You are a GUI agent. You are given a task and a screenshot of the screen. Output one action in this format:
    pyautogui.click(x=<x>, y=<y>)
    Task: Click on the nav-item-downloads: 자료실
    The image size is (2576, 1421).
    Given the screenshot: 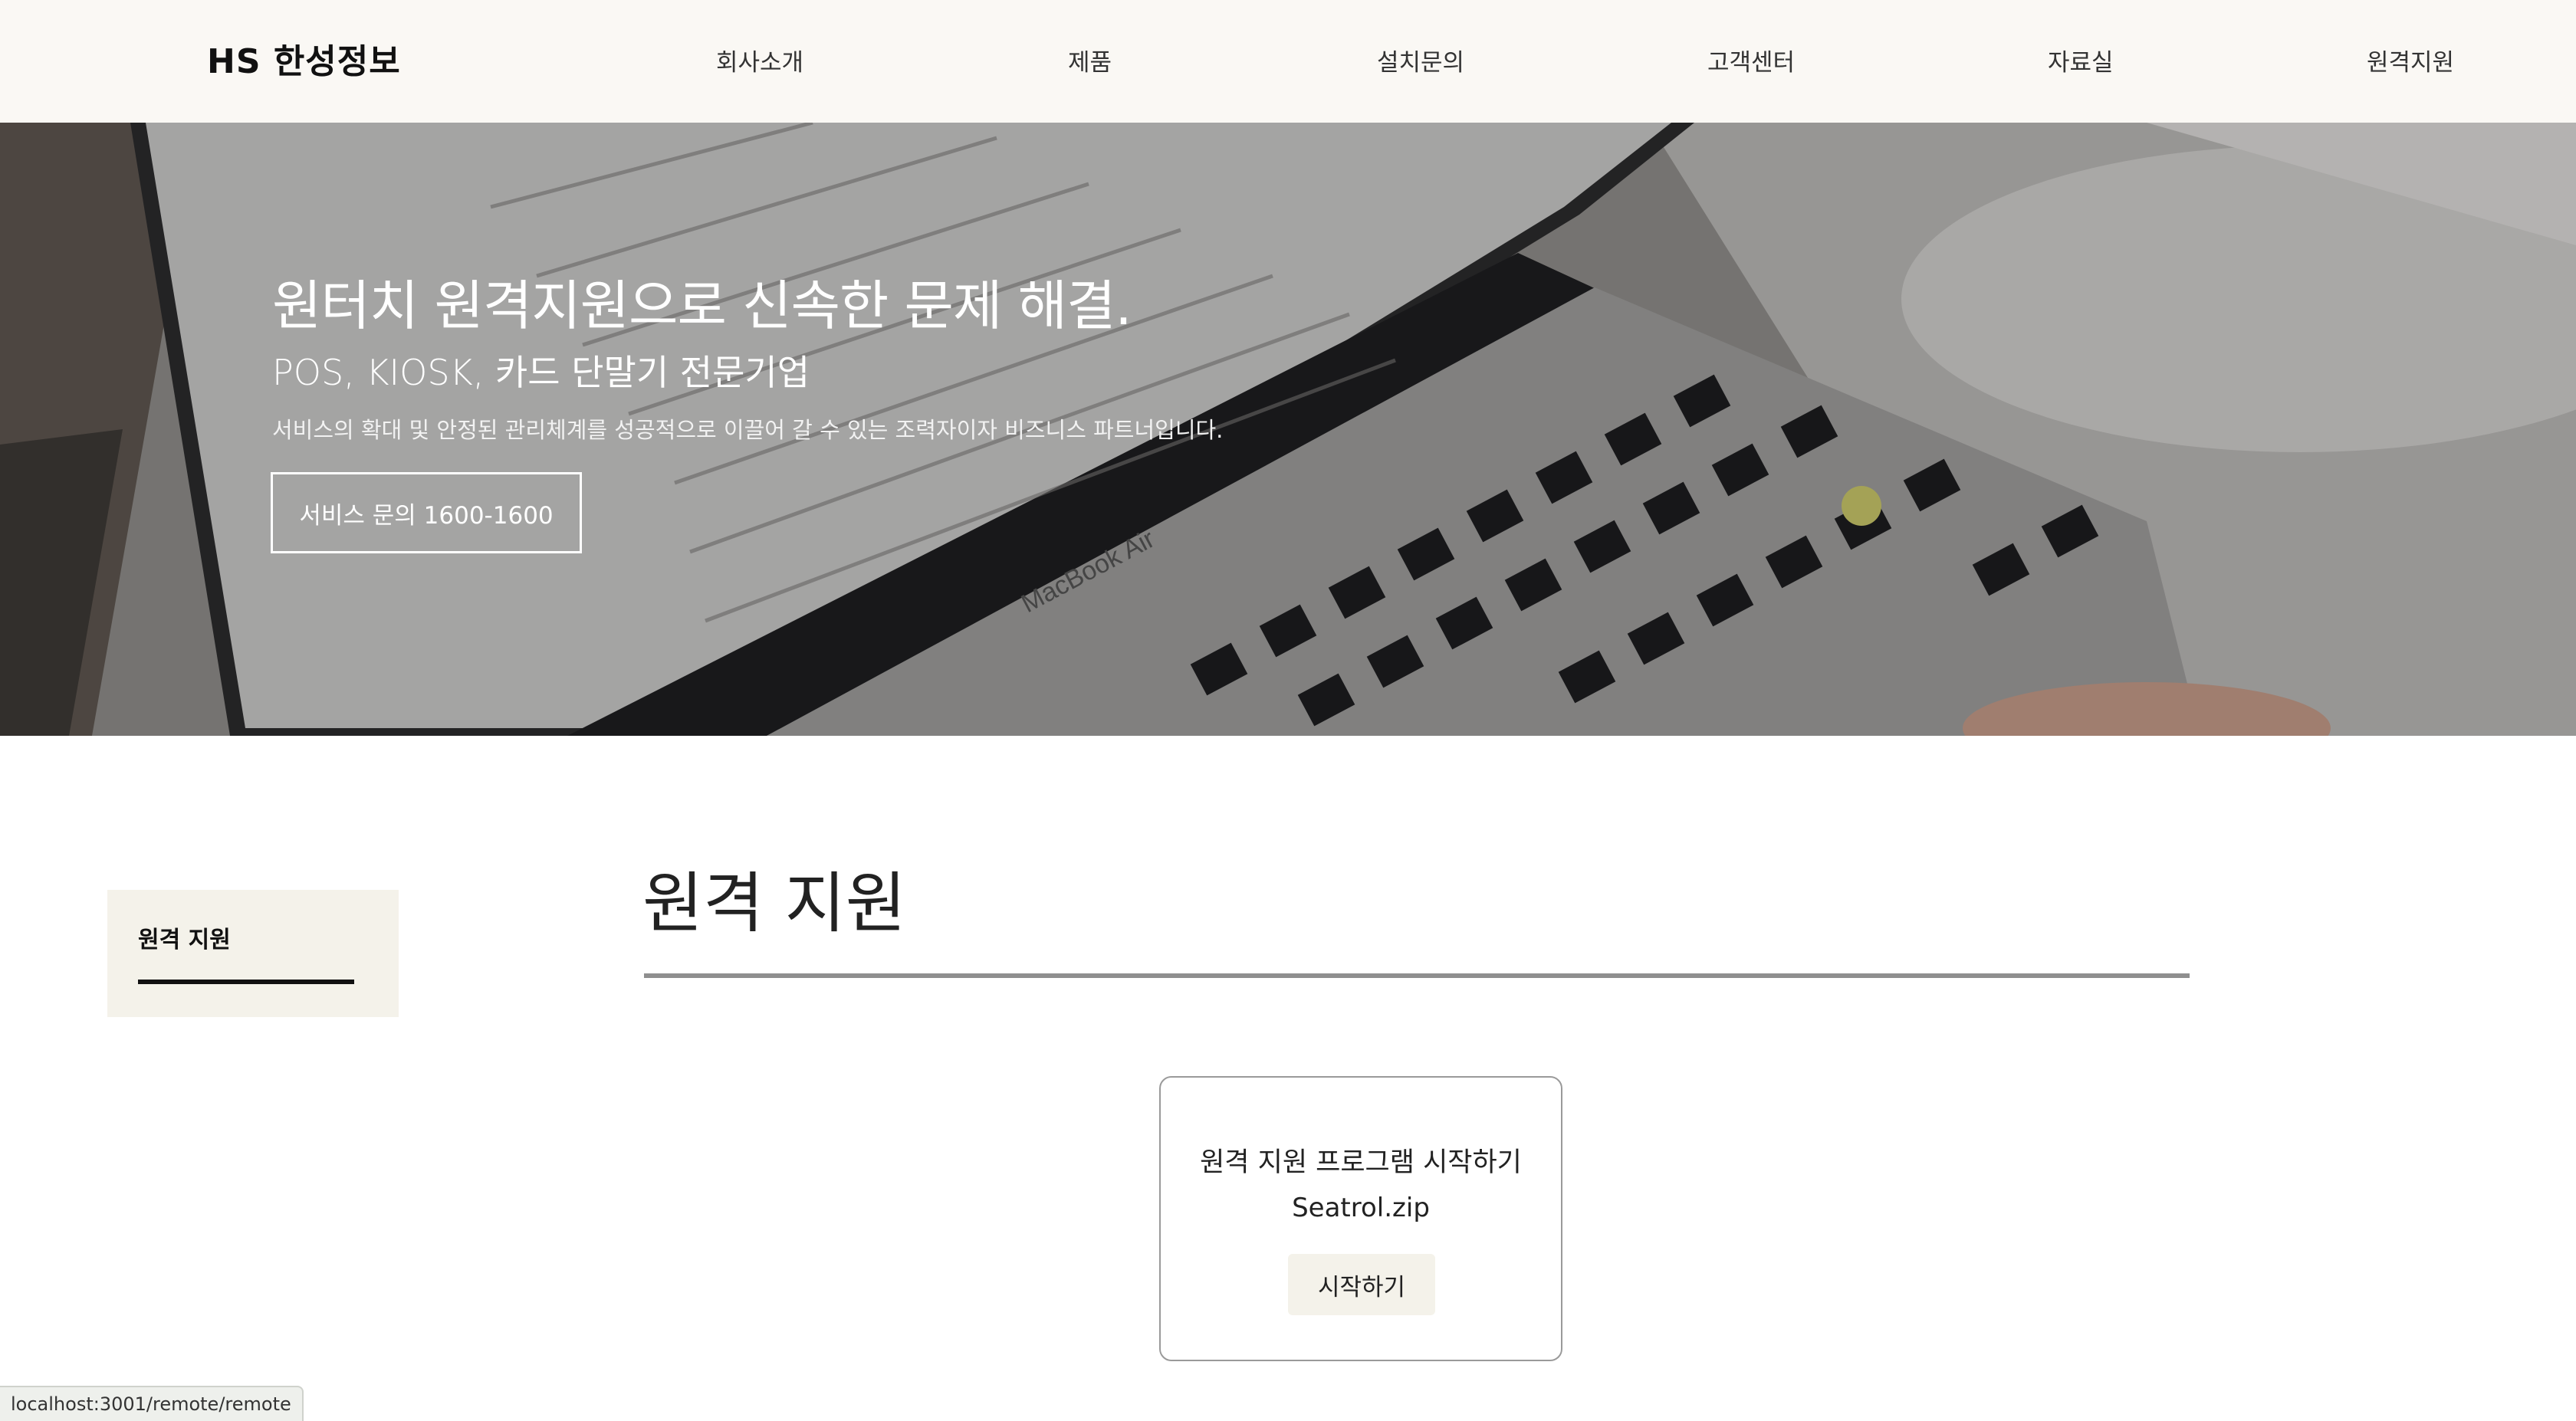 What is the action you would take?
    pyautogui.click(x=2081, y=60)
    